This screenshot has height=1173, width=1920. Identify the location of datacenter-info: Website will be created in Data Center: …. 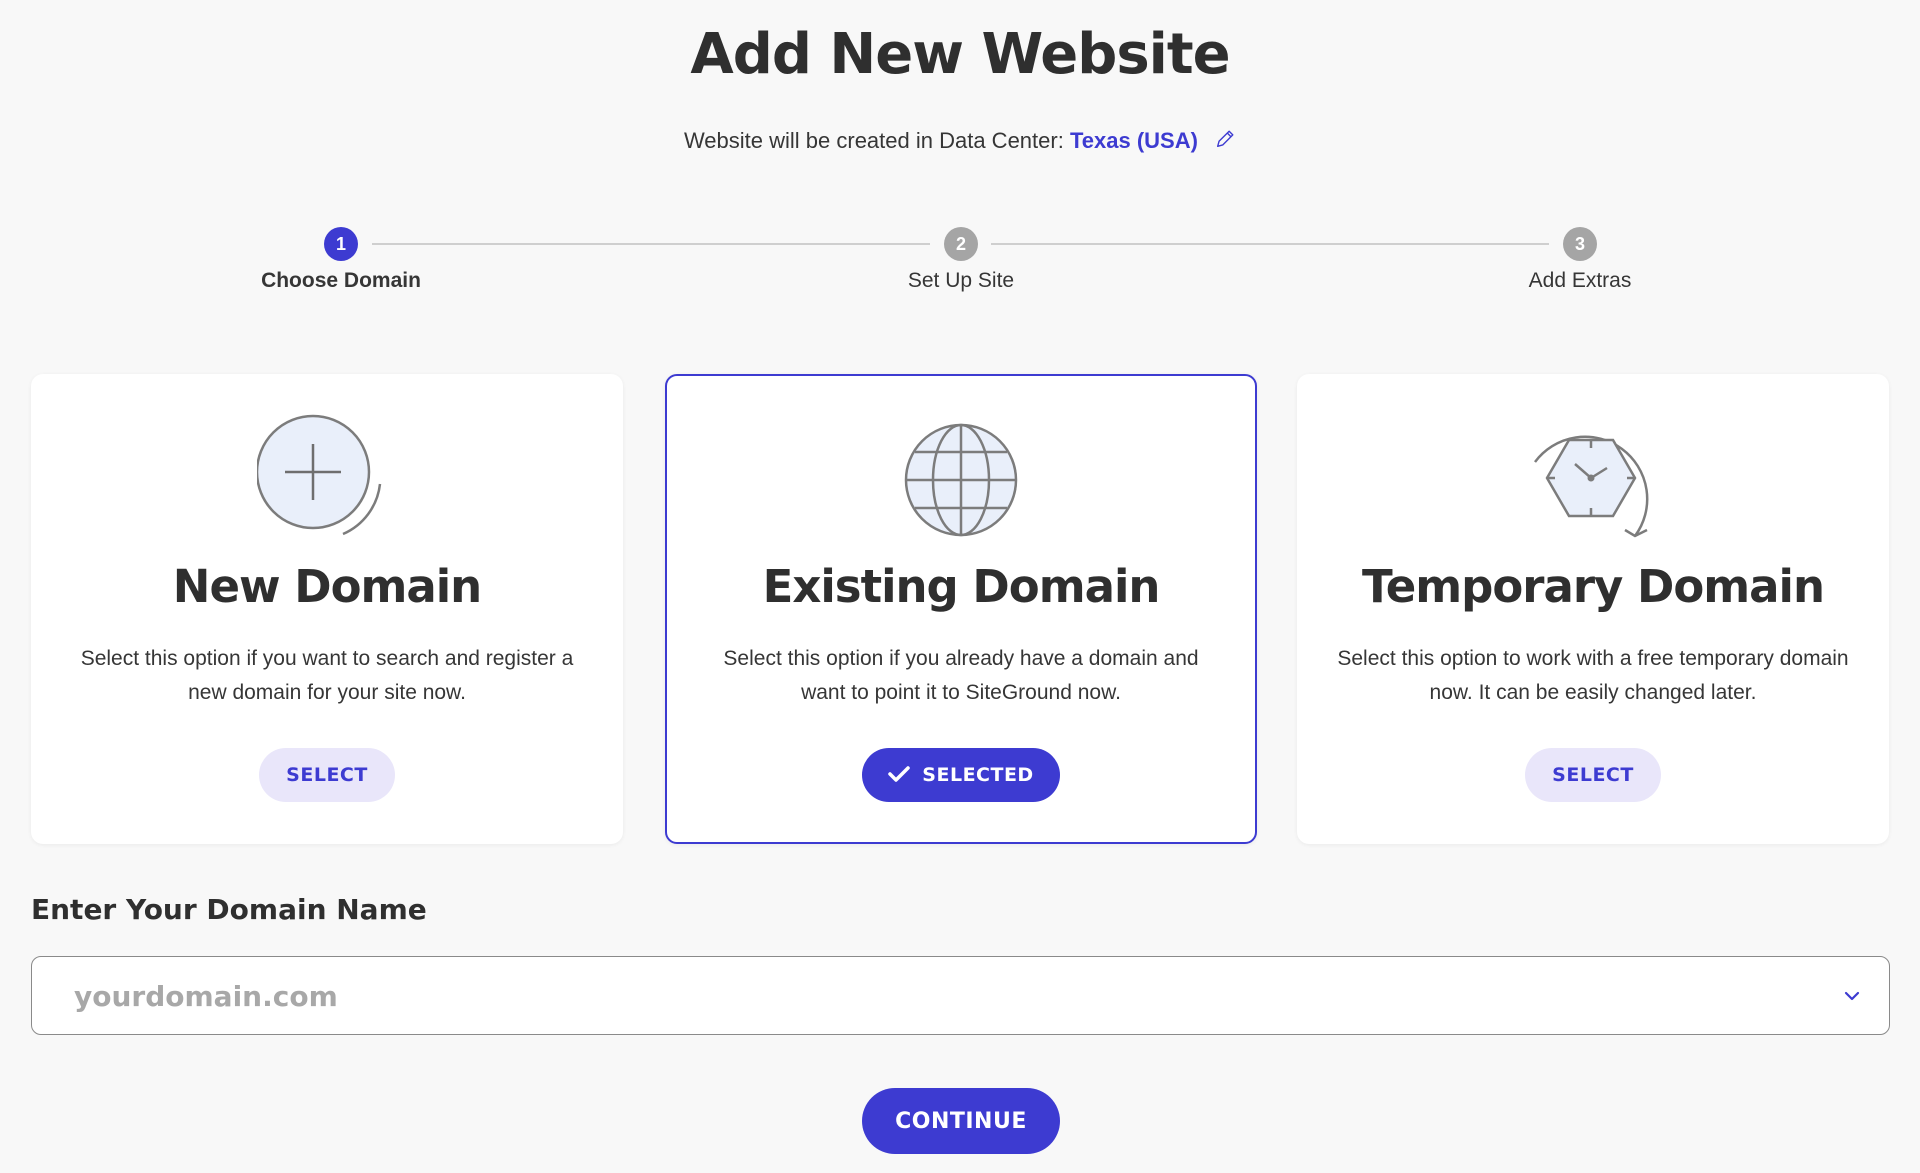
(960, 141).